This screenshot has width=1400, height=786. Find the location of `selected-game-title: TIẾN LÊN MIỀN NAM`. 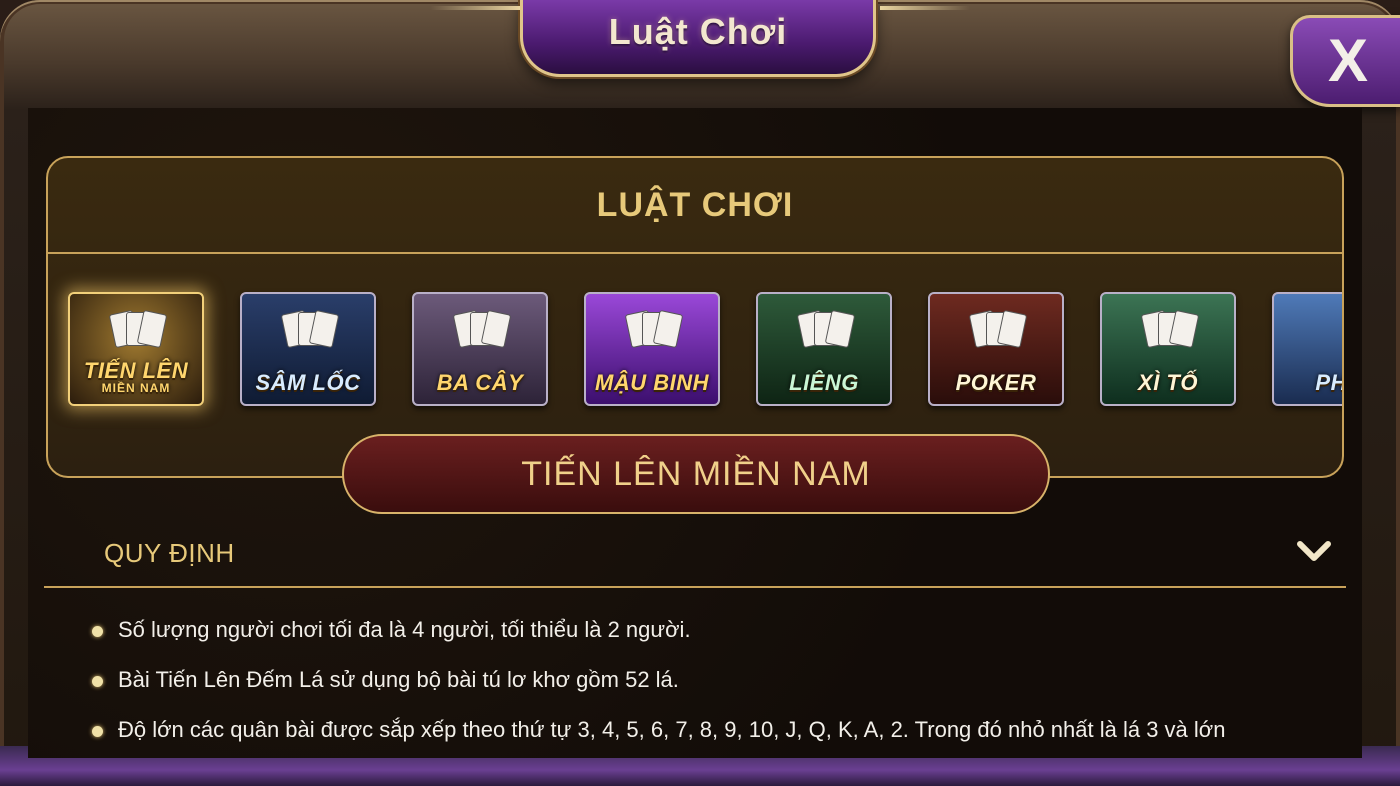

selected-game-title: TIẾN LÊN MIỀN NAM is located at coordinates (696, 474).